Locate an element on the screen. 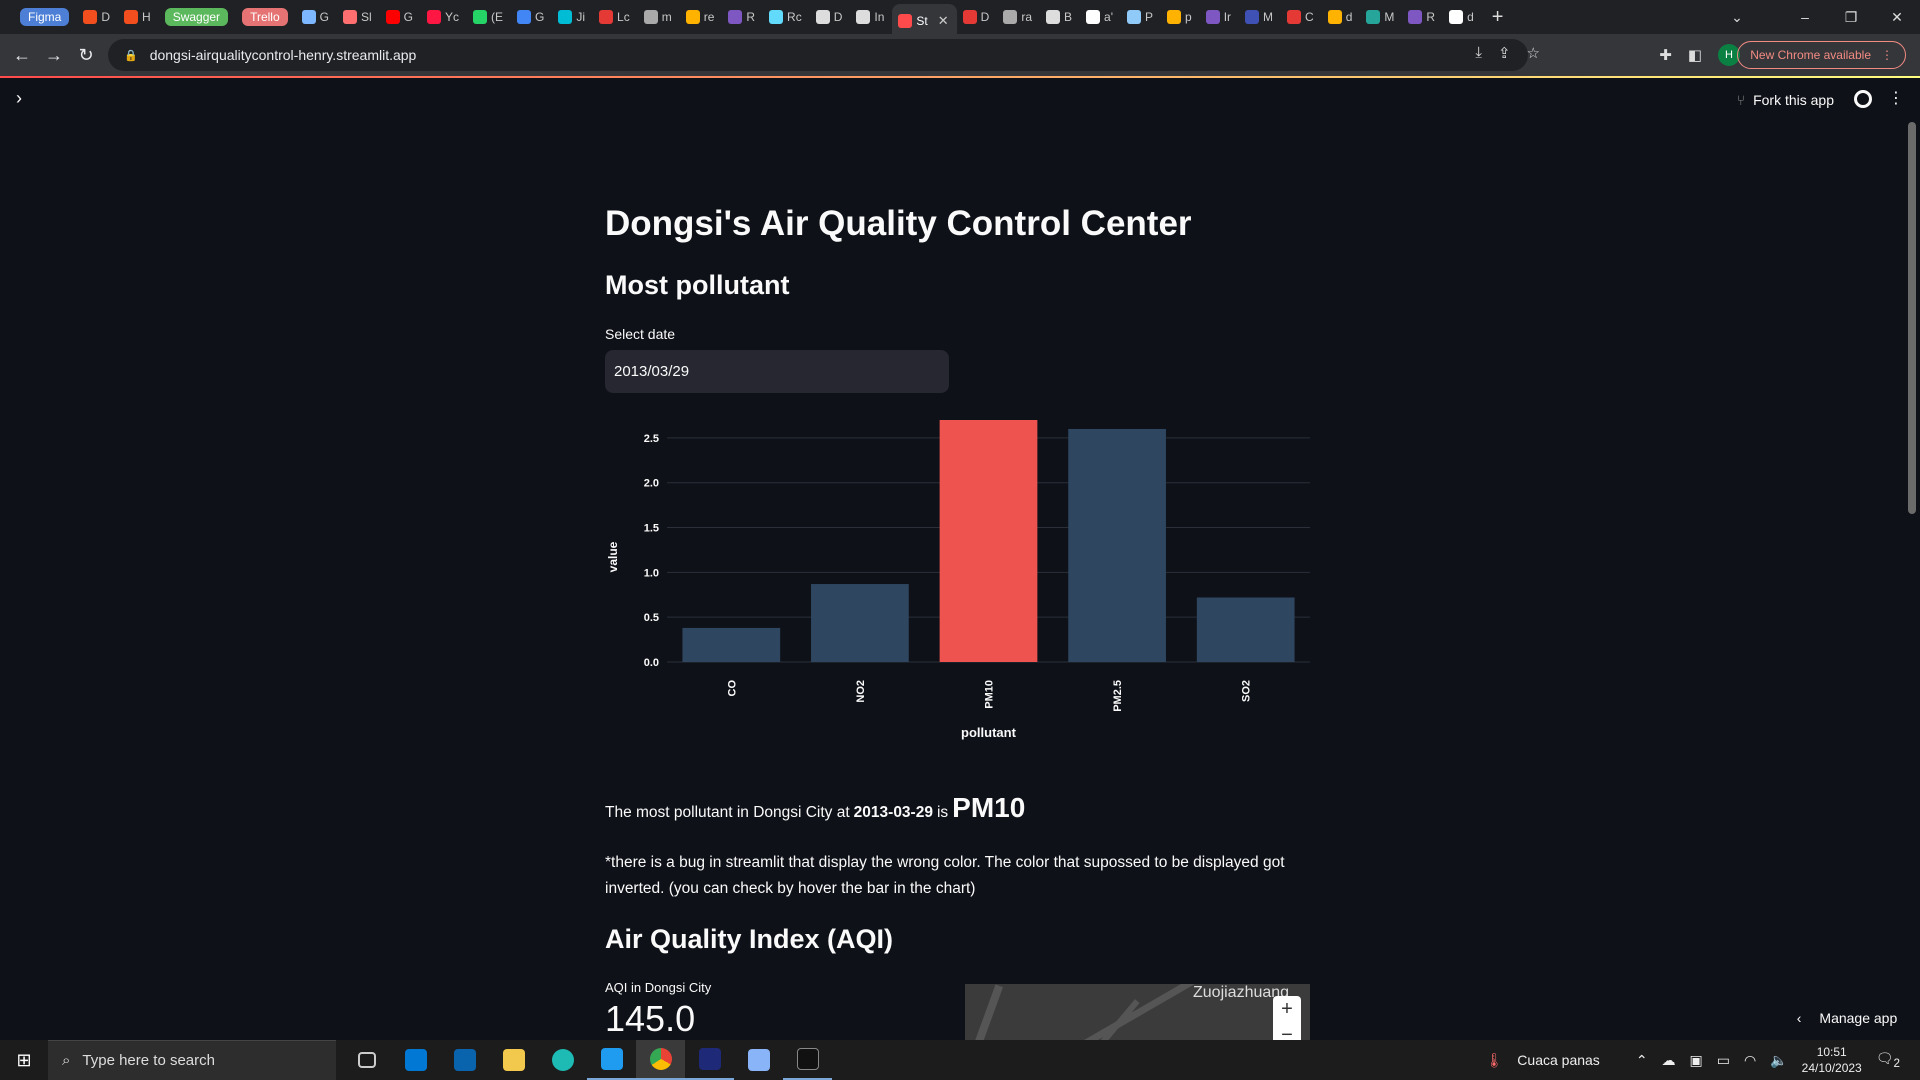 This screenshot has height=1080, width=1920. date-input: 2013/03/29 is located at coordinates (777, 371).